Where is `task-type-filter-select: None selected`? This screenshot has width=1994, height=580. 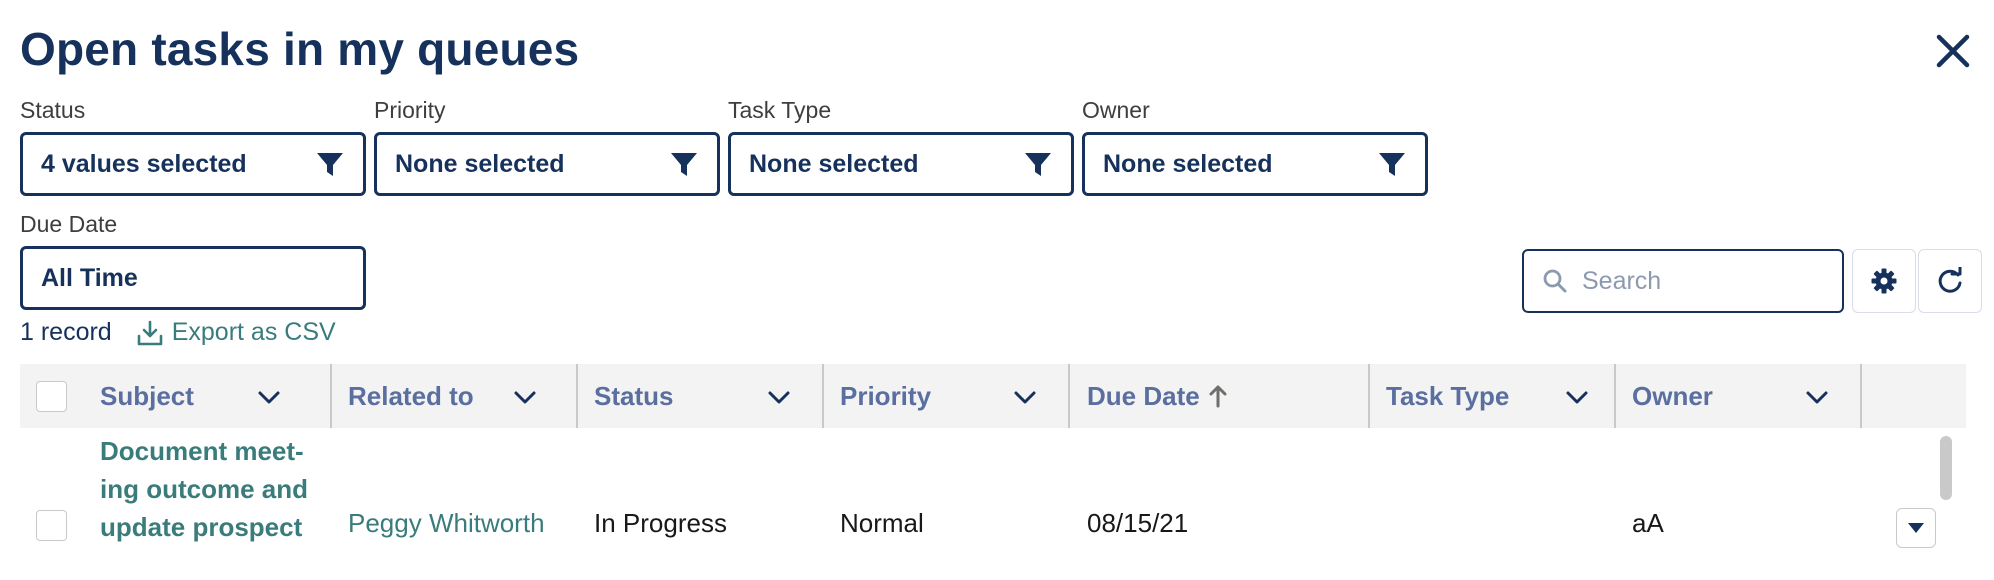
task-type-filter-select: None selected is located at coordinates (901, 164).